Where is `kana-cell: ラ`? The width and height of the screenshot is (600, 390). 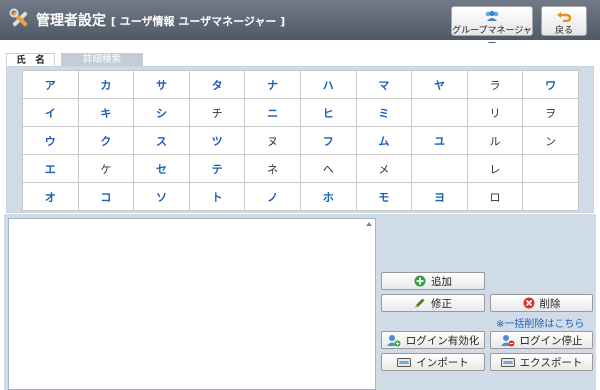 kana-cell: ラ is located at coordinates (495, 84).